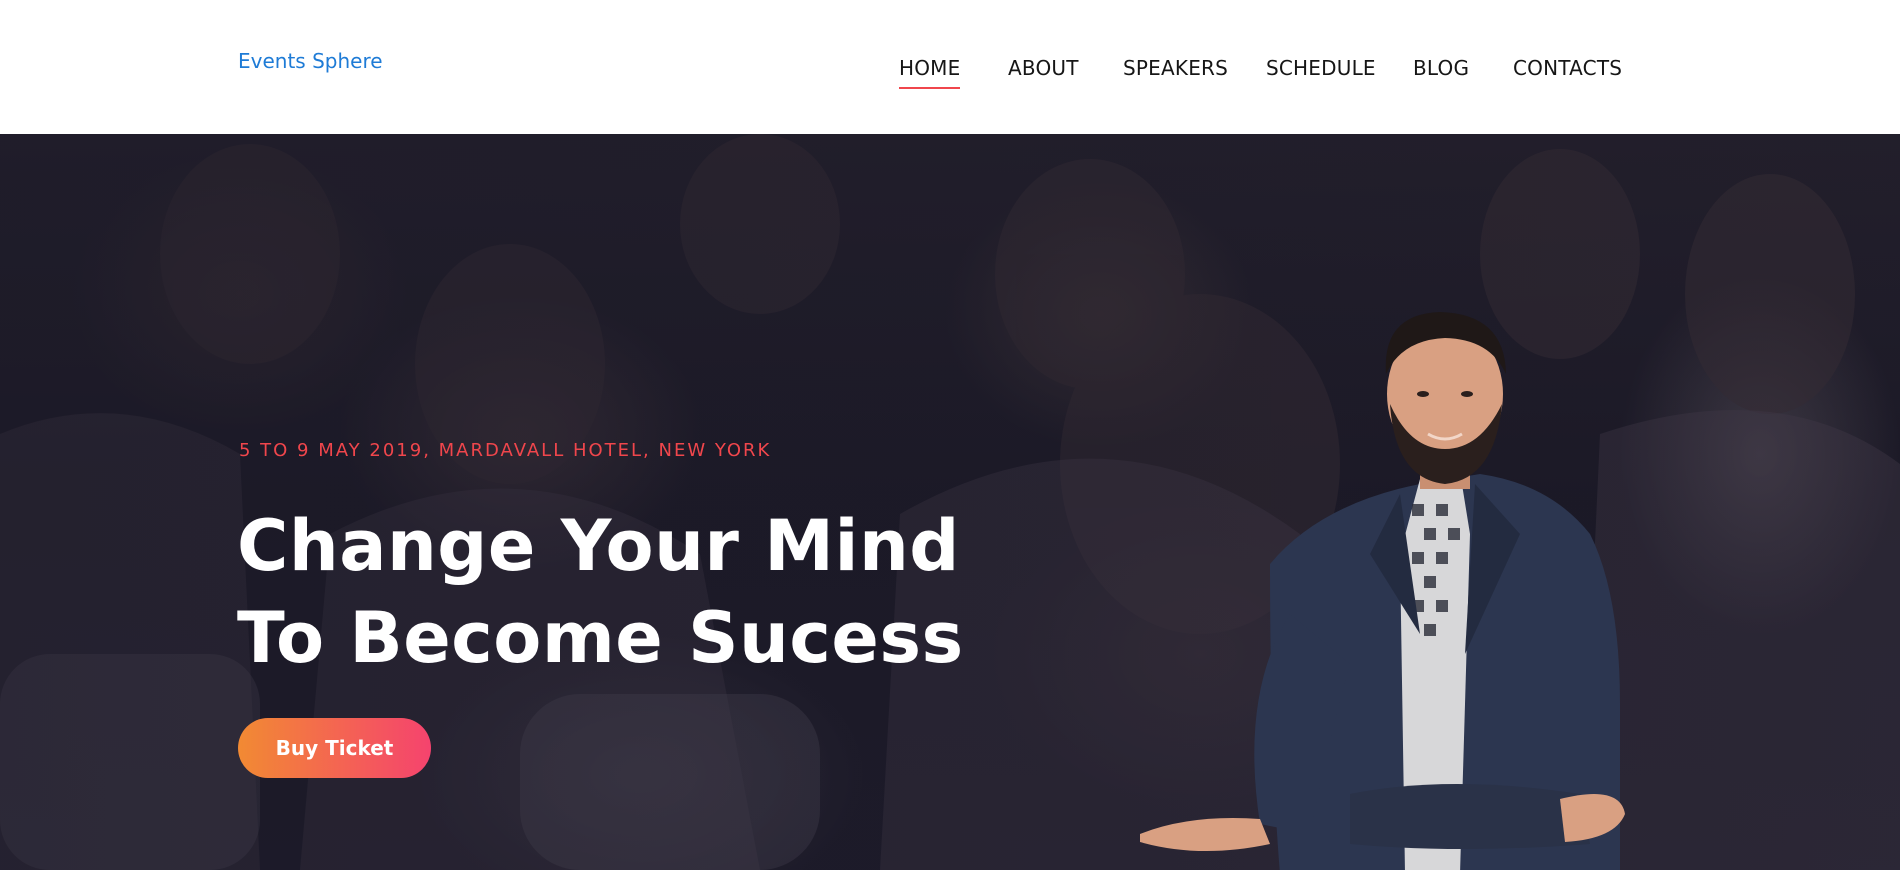 This screenshot has height=870, width=1900. I want to click on site-logo: Events Sphere, so click(310, 61).